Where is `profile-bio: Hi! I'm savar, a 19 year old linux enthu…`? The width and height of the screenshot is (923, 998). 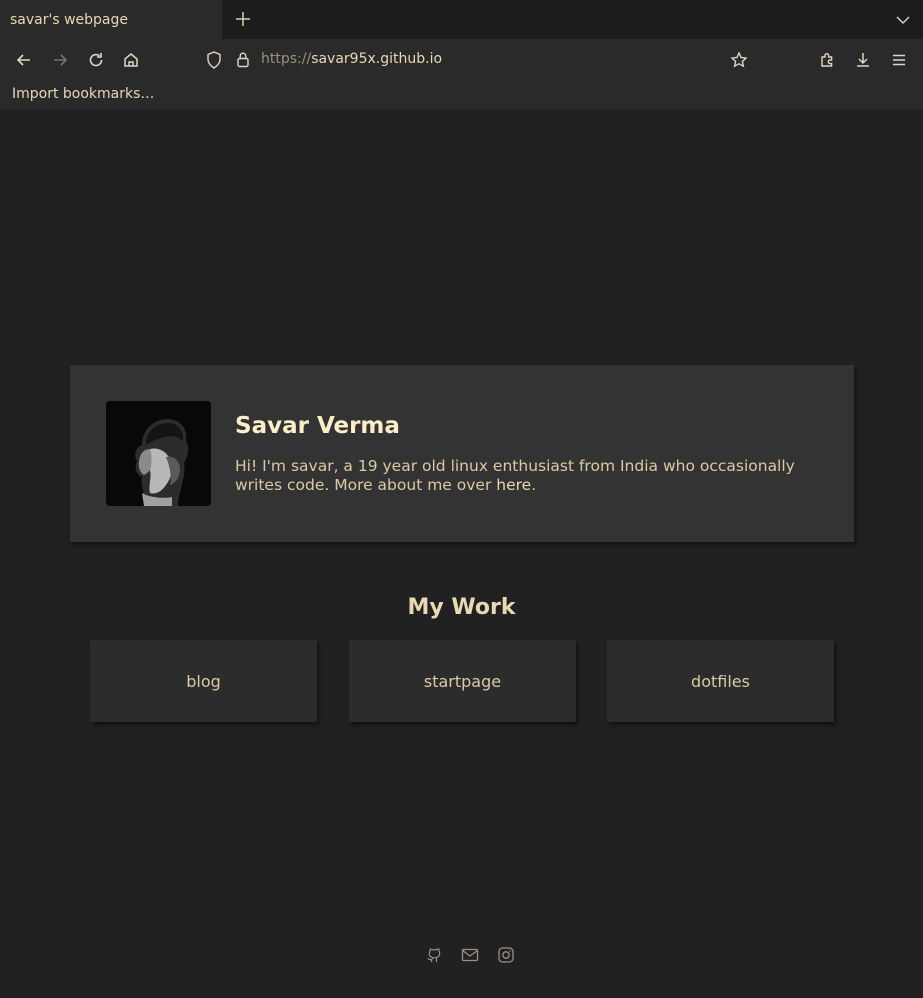
profile-bio: Hi! I'm savar, a 19 year old linux enthu… is located at coordinates (535, 476).